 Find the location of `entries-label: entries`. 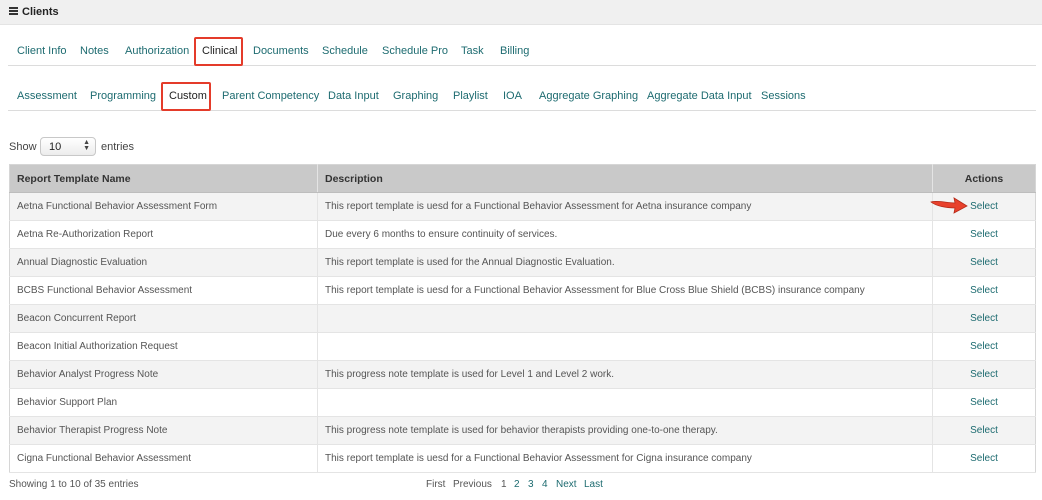

entries-label: entries is located at coordinates (118, 147).